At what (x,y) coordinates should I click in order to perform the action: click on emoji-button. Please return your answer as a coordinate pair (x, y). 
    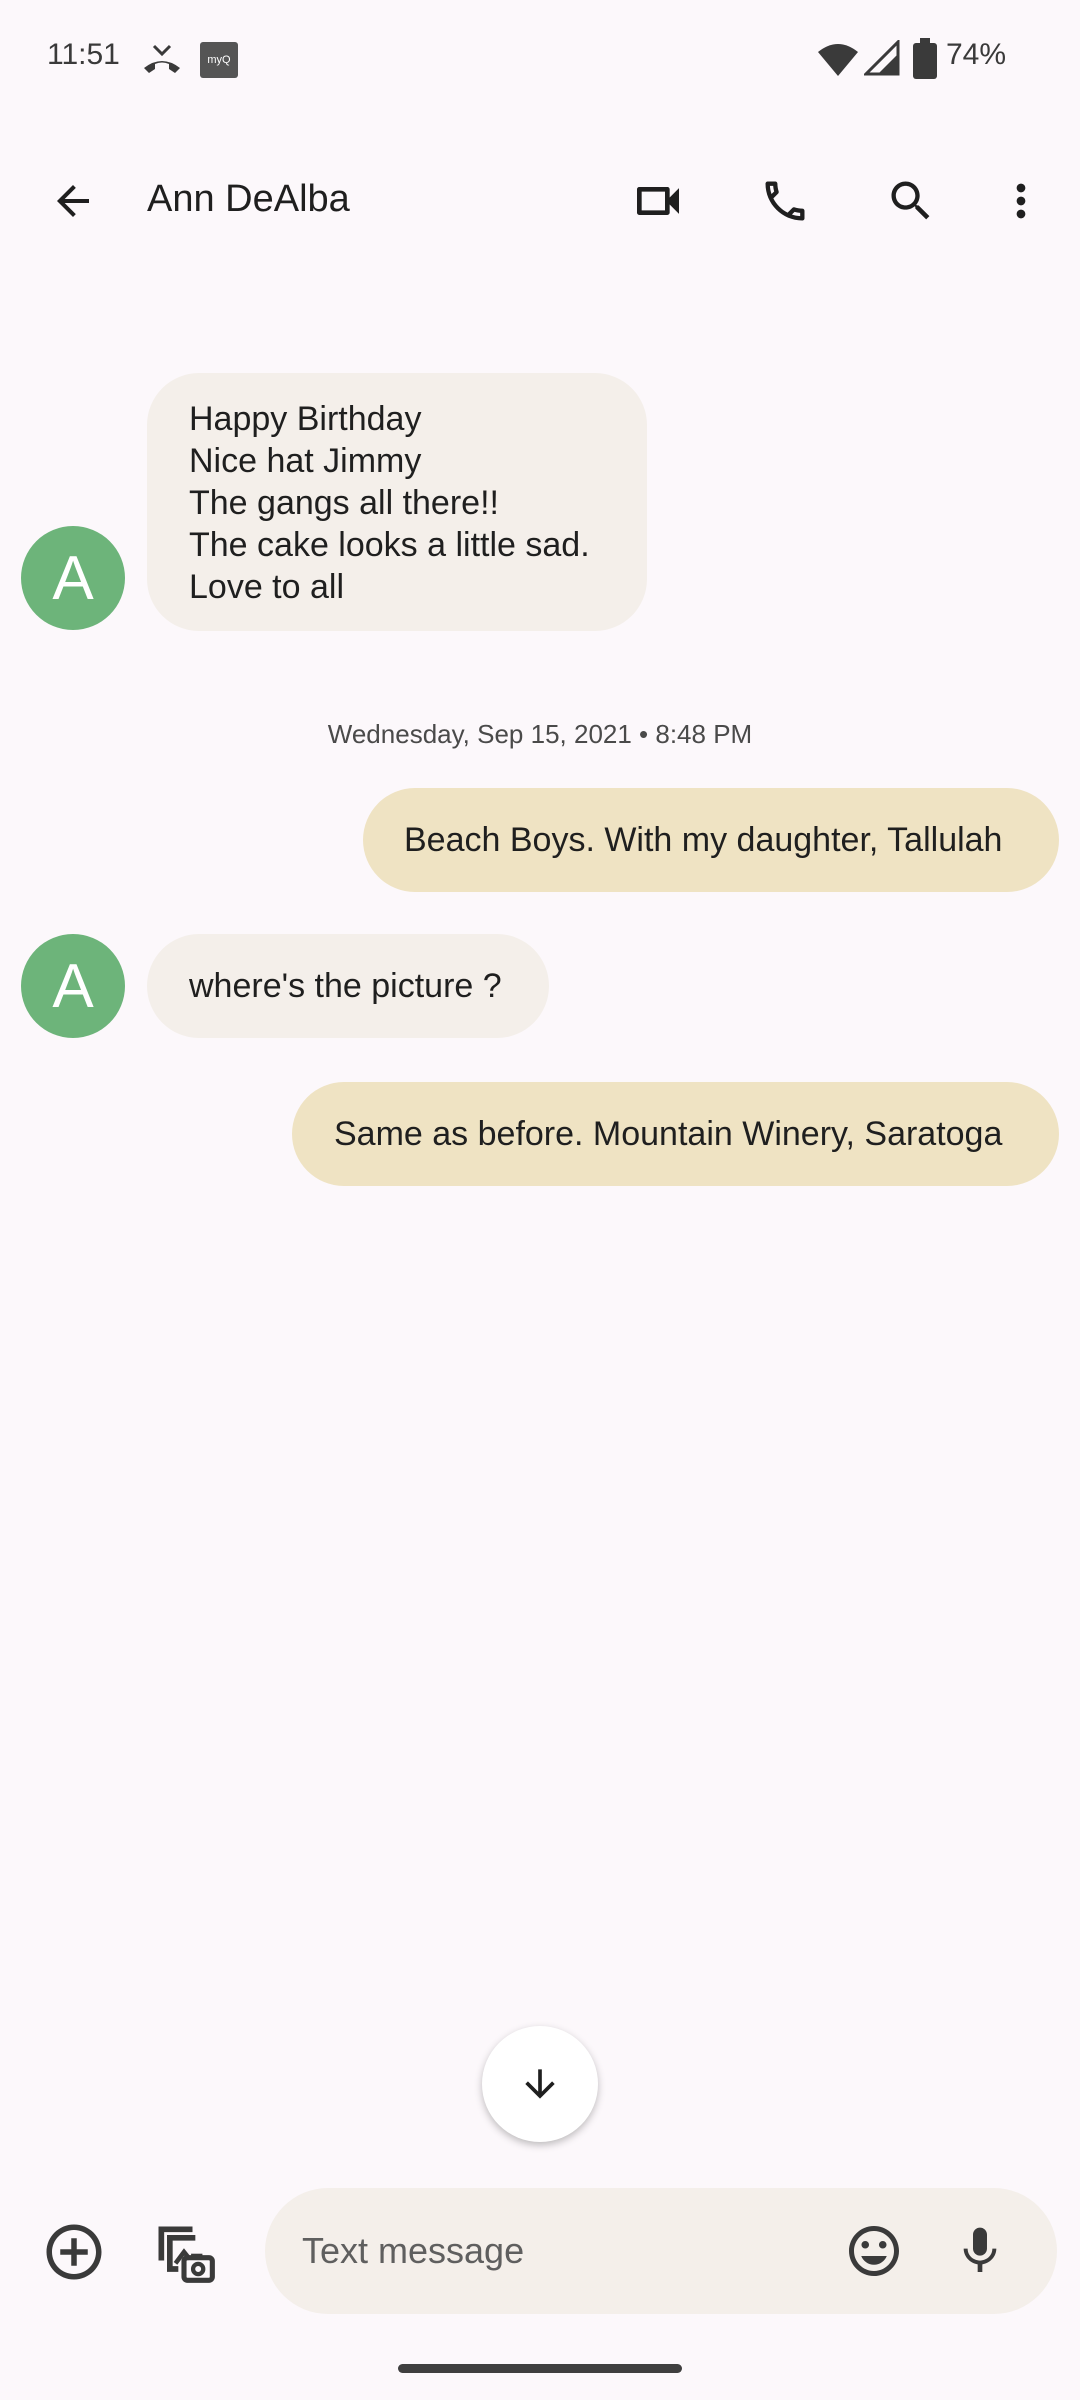
    Looking at the image, I should click on (874, 2251).